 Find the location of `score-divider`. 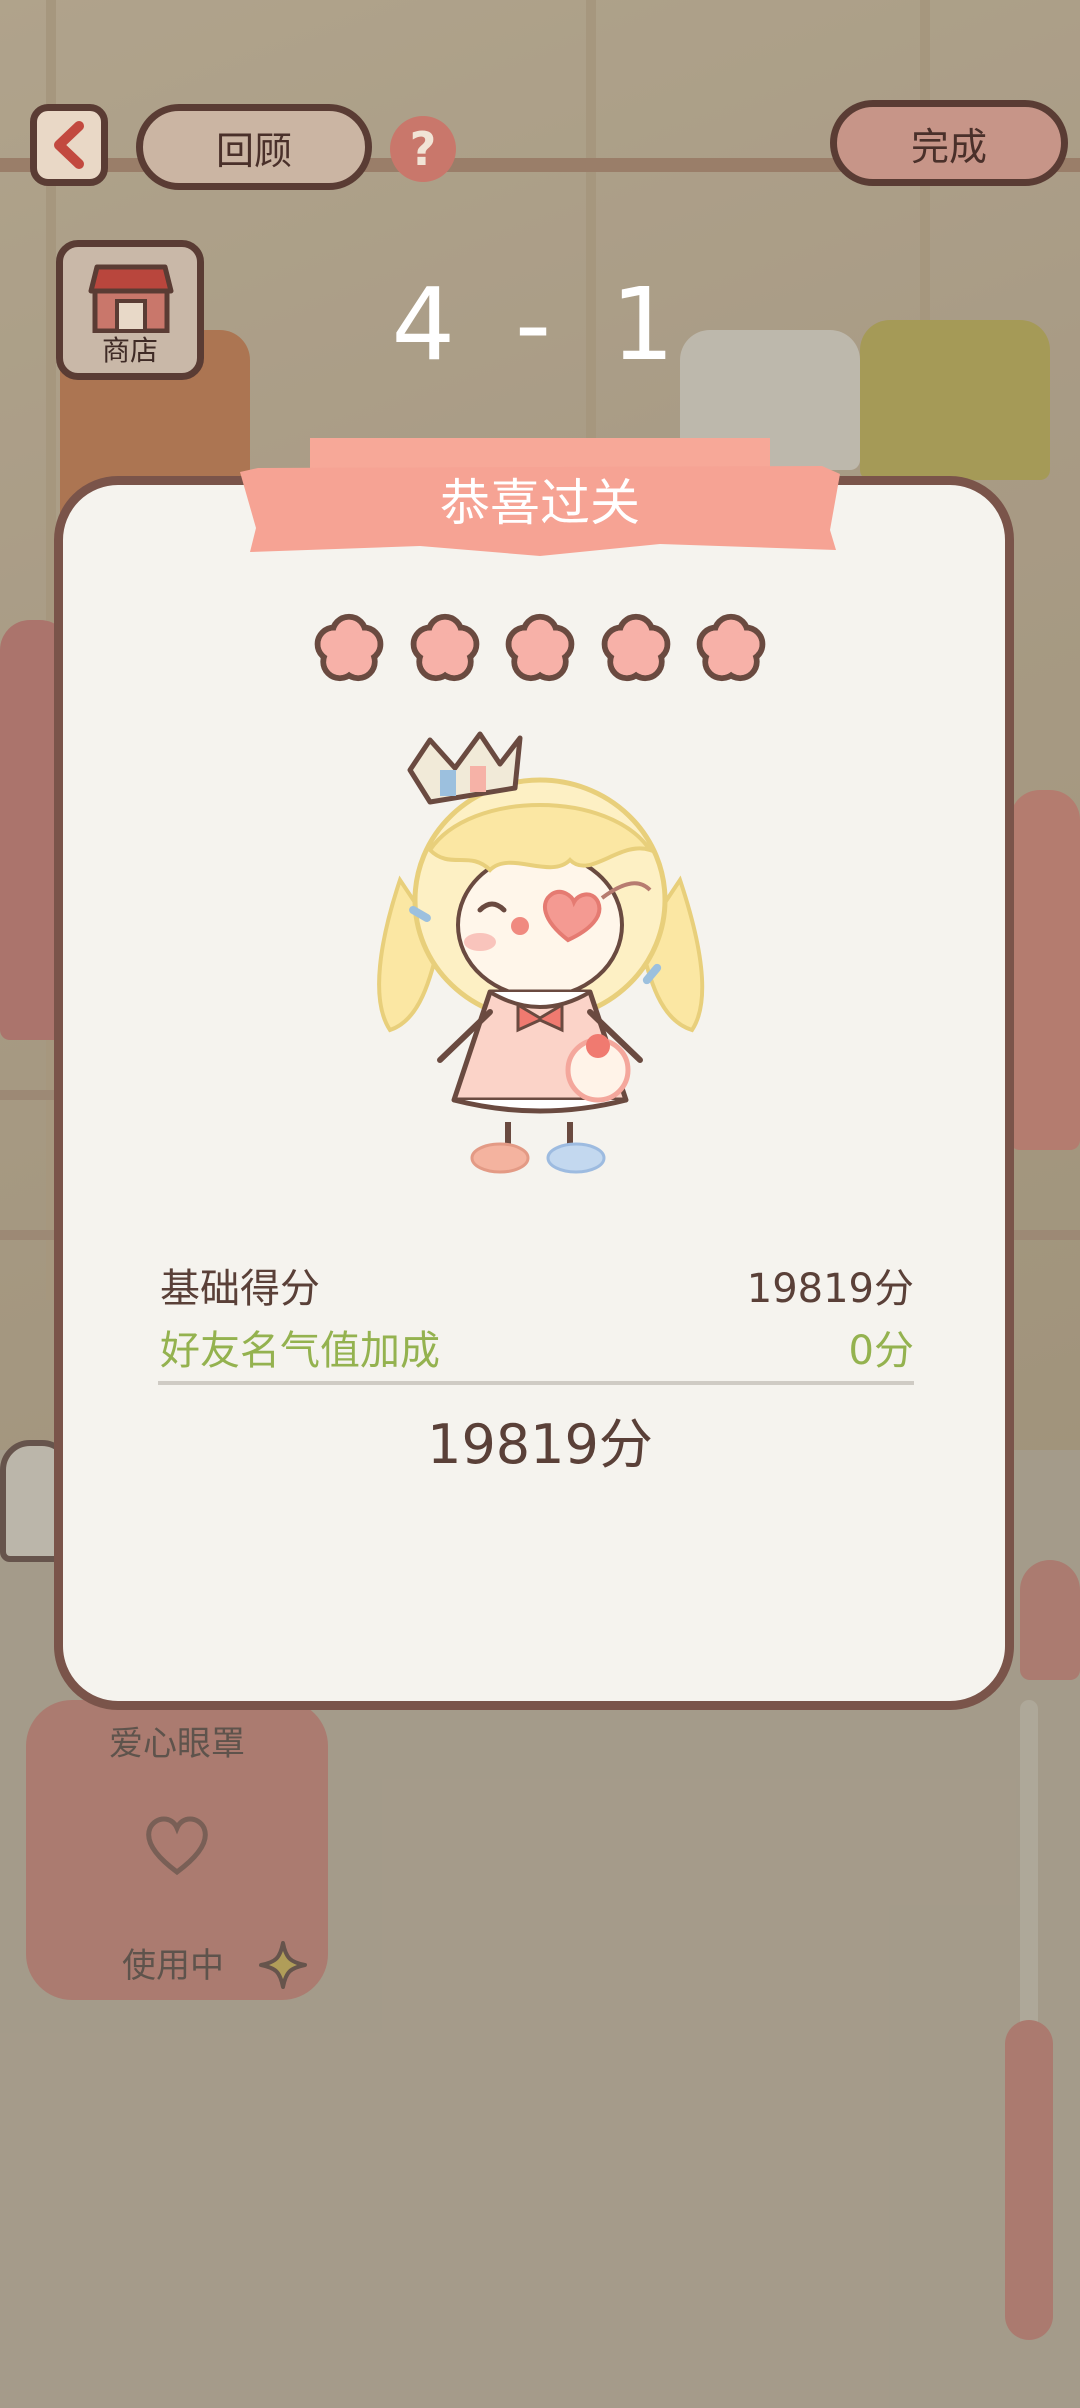

score-divider is located at coordinates (536, 1383).